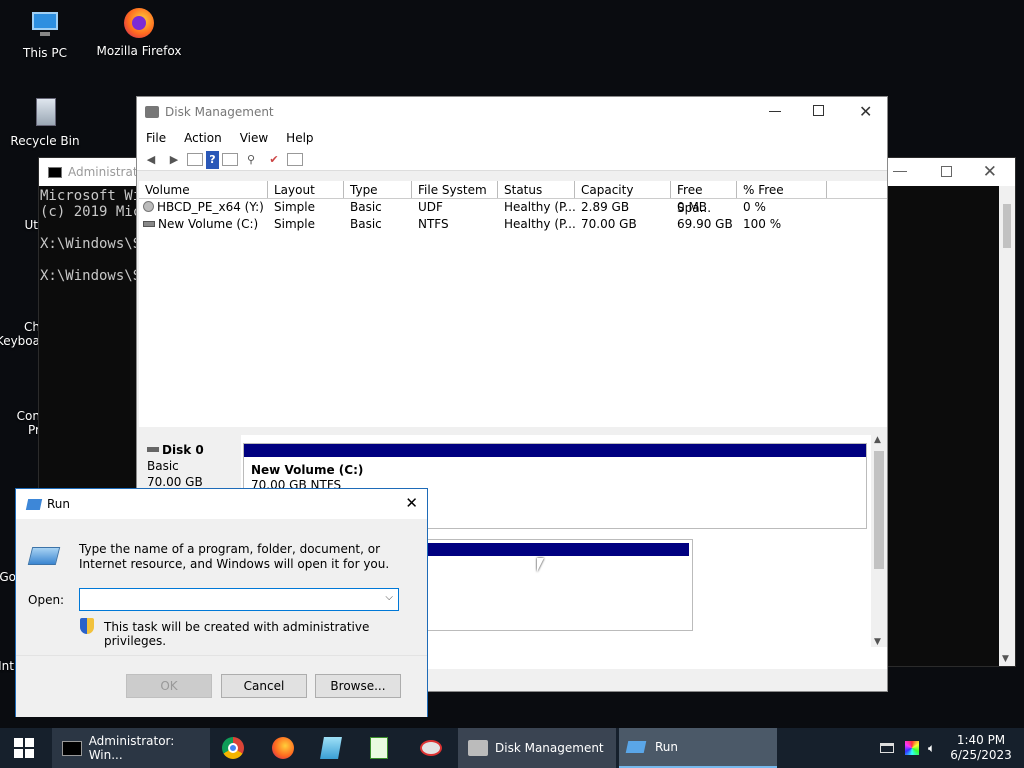 The height and width of the screenshot is (768, 1024). What do you see at coordinates (169, 686) in the screenshot?
I see `ok-button: OK` at bounding box center [169, 686].